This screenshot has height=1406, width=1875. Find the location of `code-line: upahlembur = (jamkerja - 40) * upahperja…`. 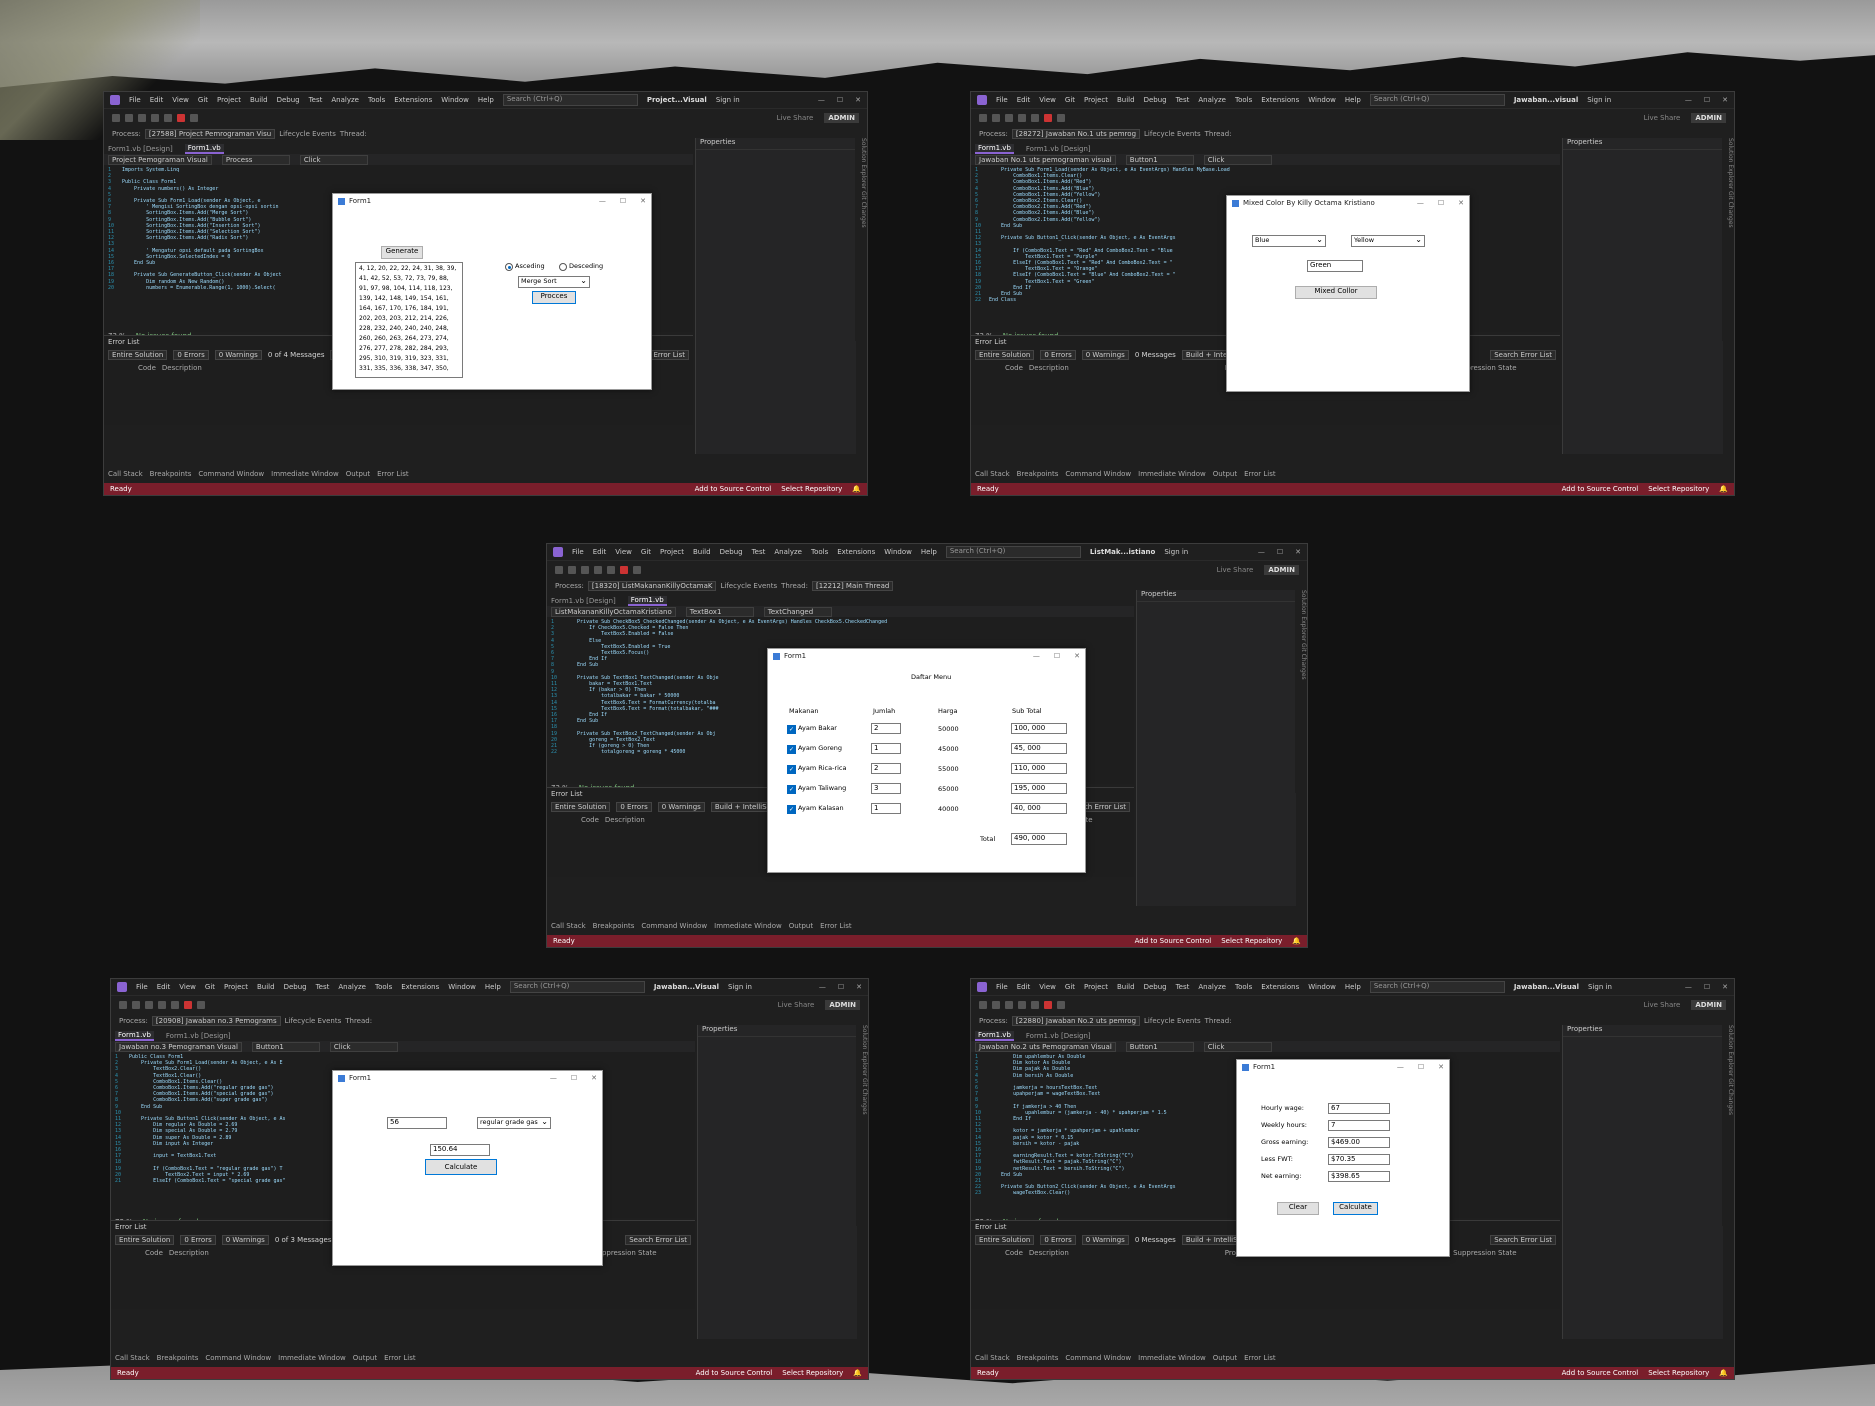

code-line: upahlembur = (jamkerja - 40) * upahperja… is located at coordinates (1078, 1113).